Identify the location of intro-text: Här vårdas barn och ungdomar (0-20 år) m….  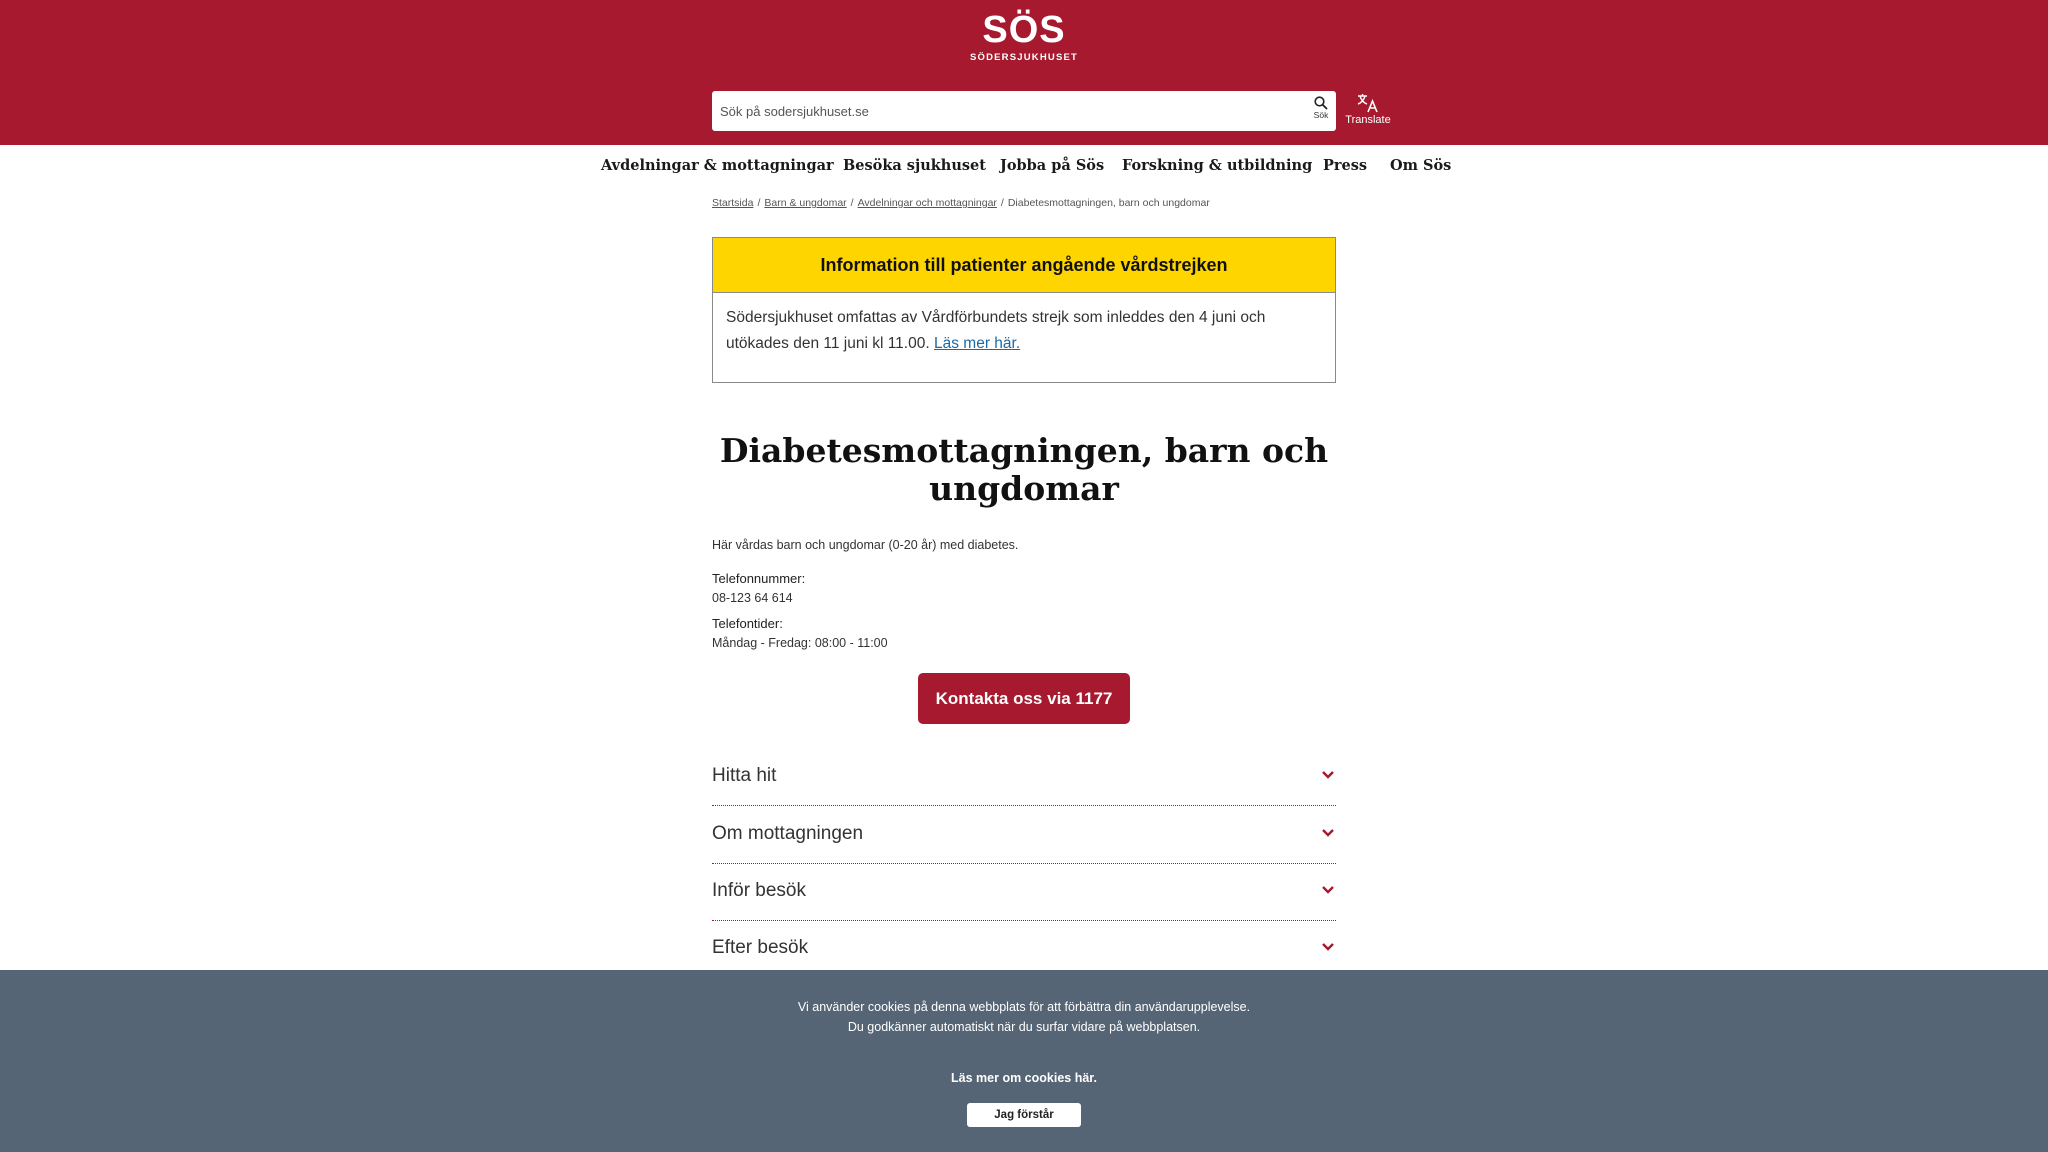
(865, 545).